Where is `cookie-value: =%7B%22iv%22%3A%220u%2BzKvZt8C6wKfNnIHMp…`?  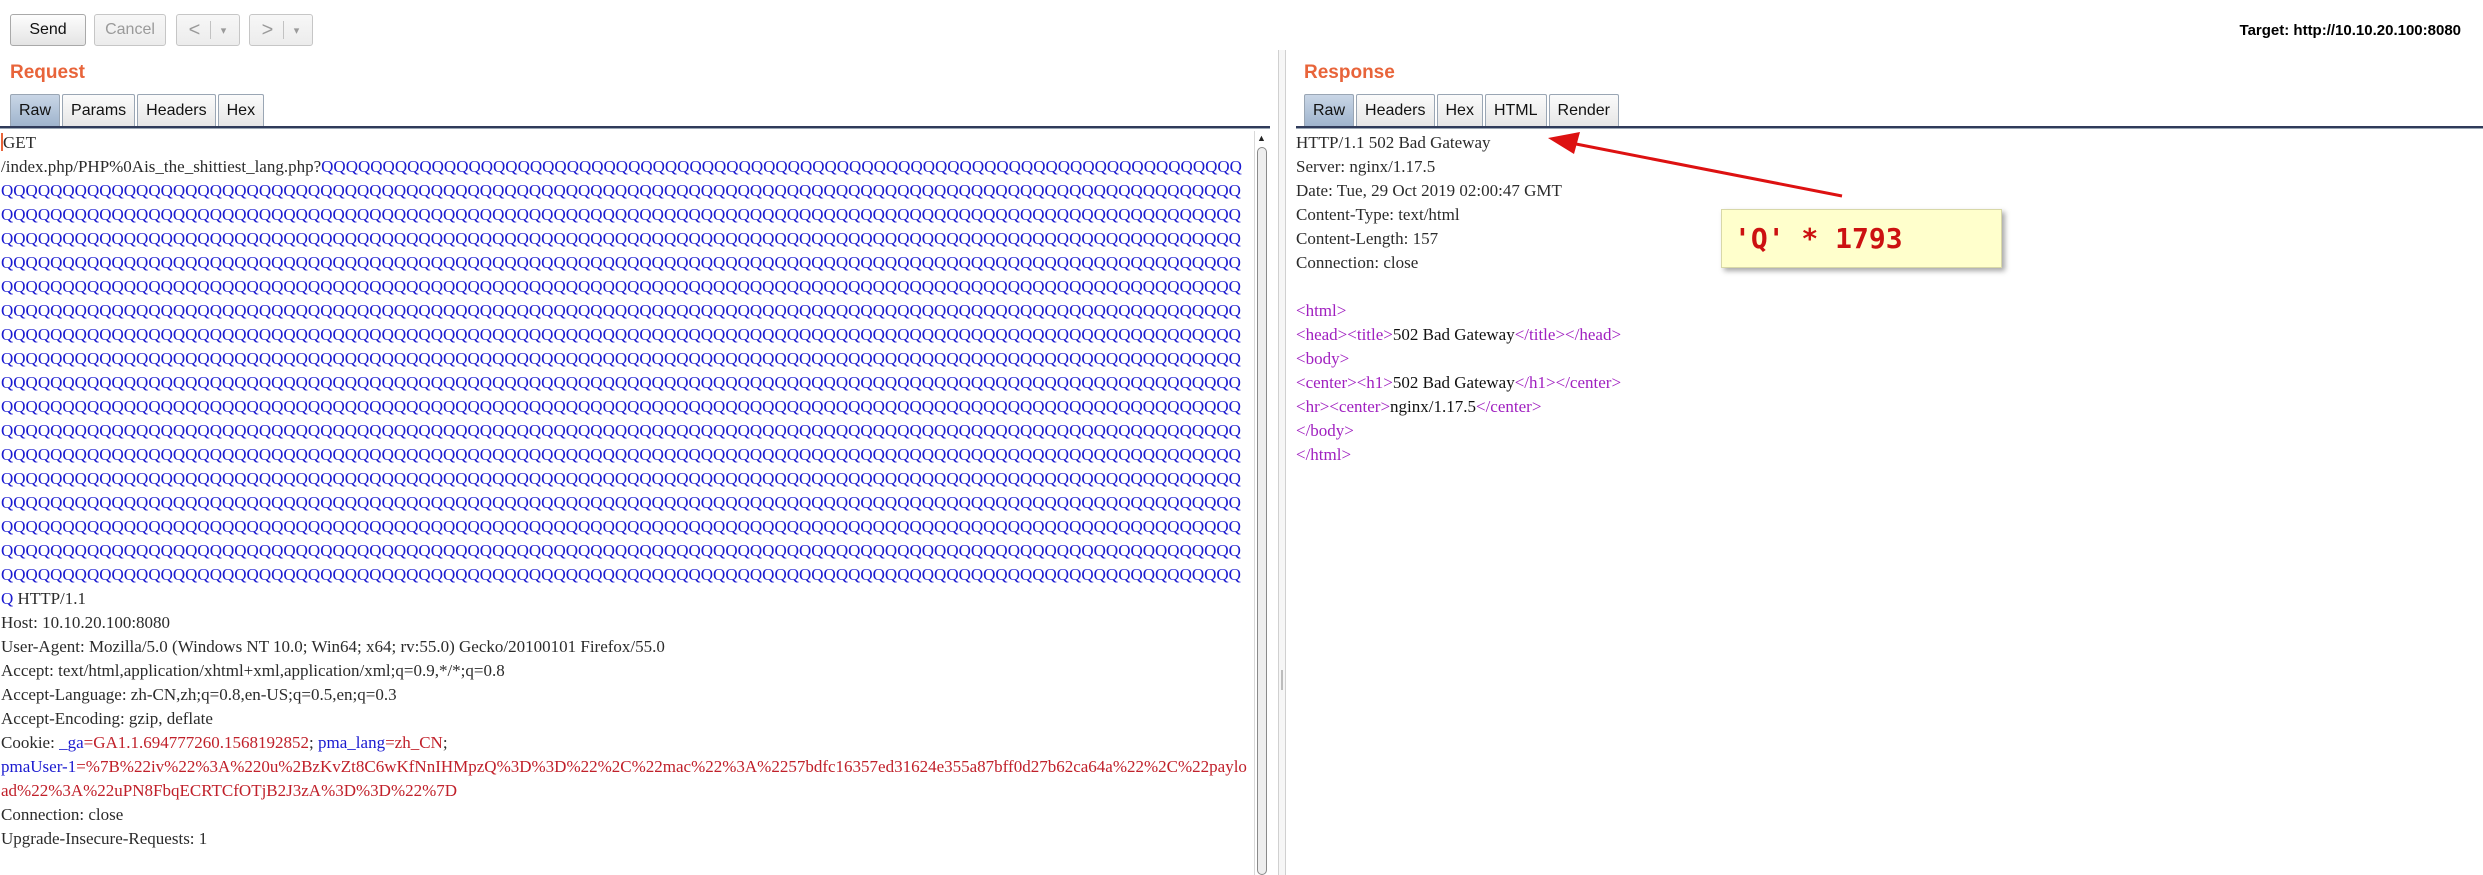
cookie-value: =%7B%22iv%22%3A%220u%2BzKvZt8C6wKfNnIHMp… is located at coordinates (624, 778).